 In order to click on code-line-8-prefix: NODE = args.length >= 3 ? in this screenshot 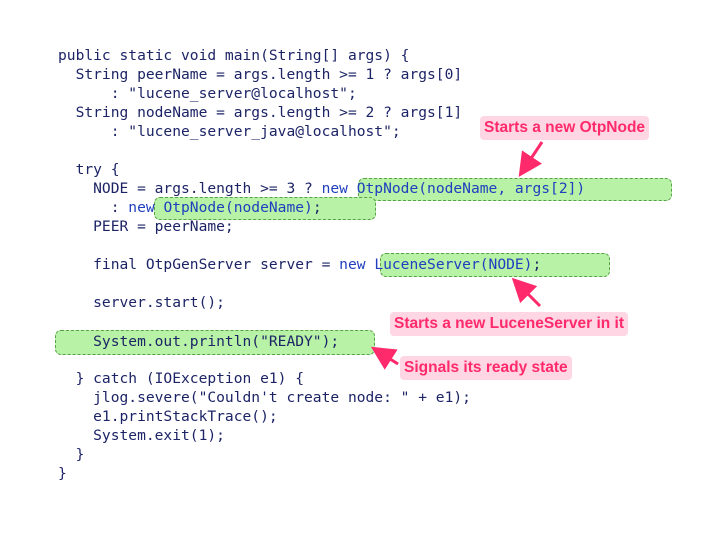, I will do `click(190, 188)`.